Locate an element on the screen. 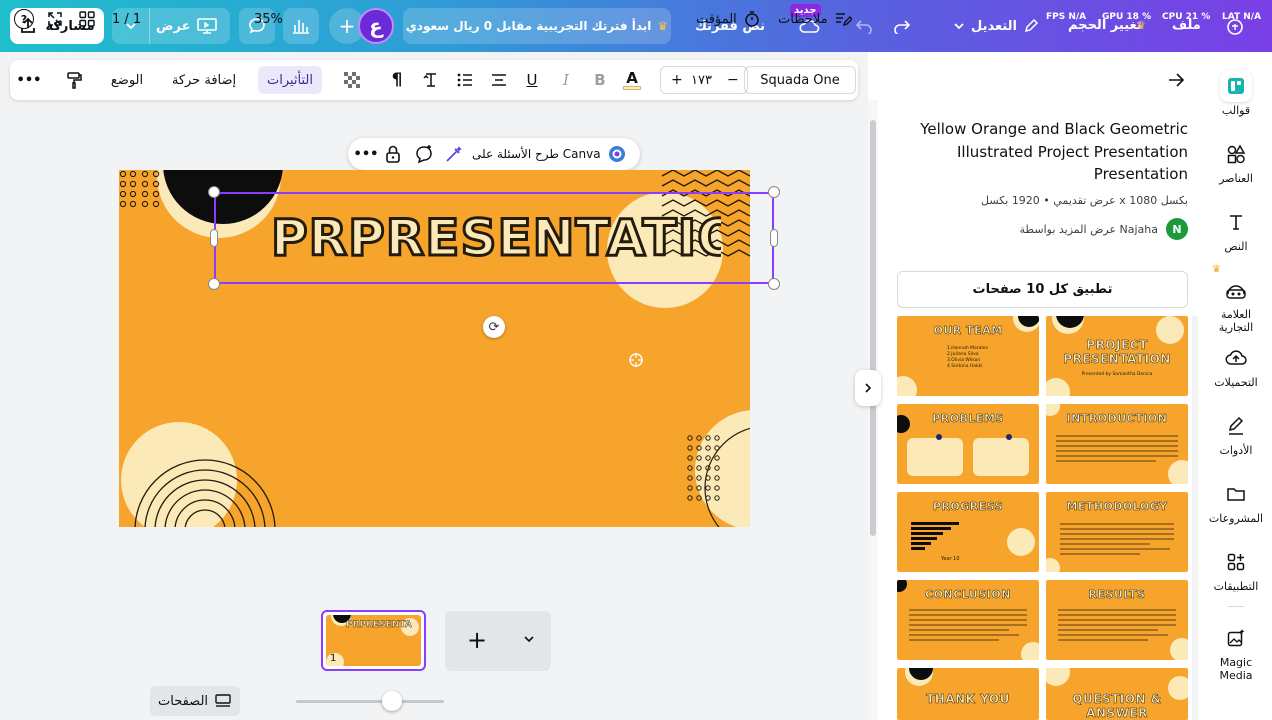 Image resolution: width=1272 pixels, height=720 pixels. ask-canva-button: طرح الأسئلة على Canva is located at coordinates (549, 154).